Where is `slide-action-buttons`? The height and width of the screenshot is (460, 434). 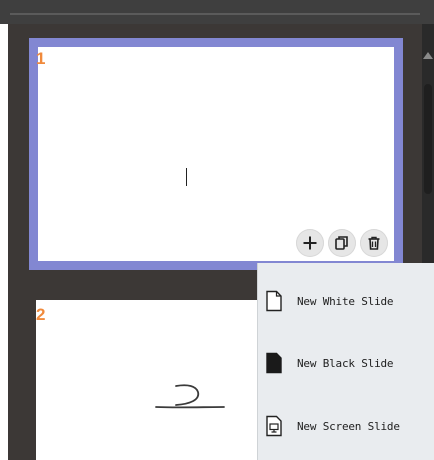
slide-action-buttons is located at coordinates (342, 243).